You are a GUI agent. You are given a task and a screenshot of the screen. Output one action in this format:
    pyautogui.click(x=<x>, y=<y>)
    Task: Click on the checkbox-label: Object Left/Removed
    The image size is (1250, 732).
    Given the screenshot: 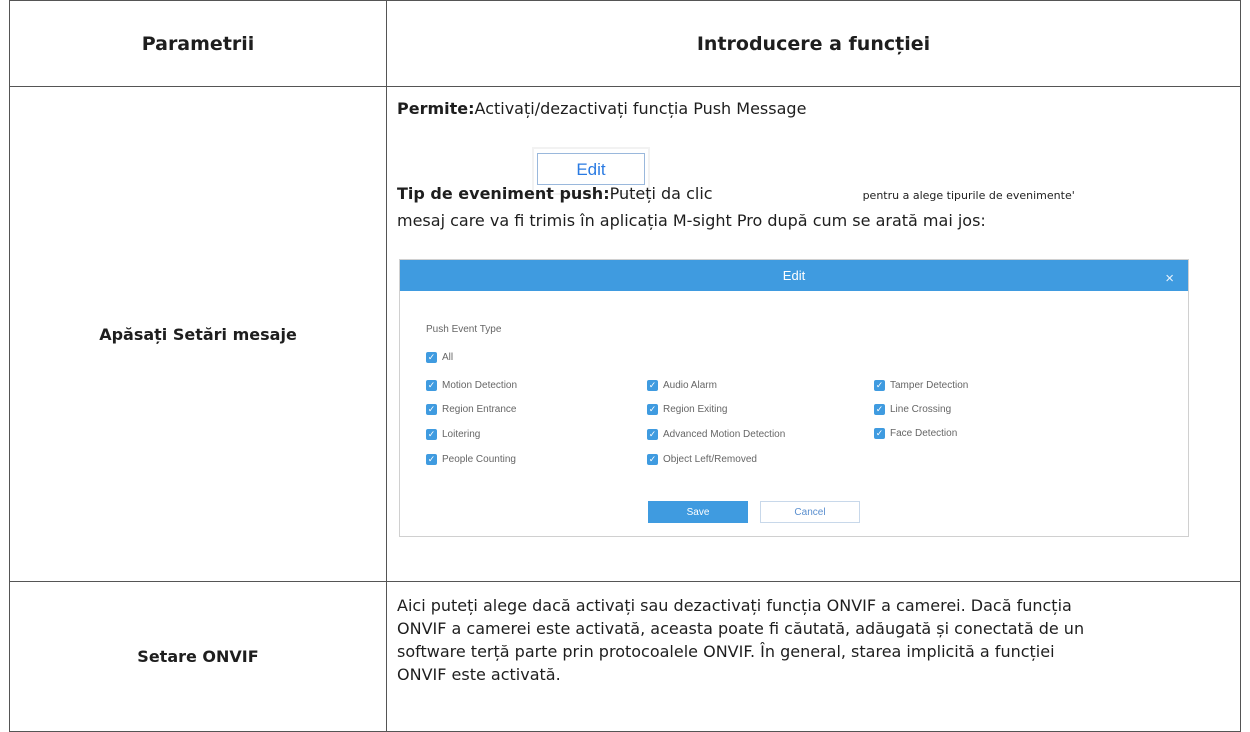 What is the action you would take?
    pyautogui.click(x=710, y=459)
    